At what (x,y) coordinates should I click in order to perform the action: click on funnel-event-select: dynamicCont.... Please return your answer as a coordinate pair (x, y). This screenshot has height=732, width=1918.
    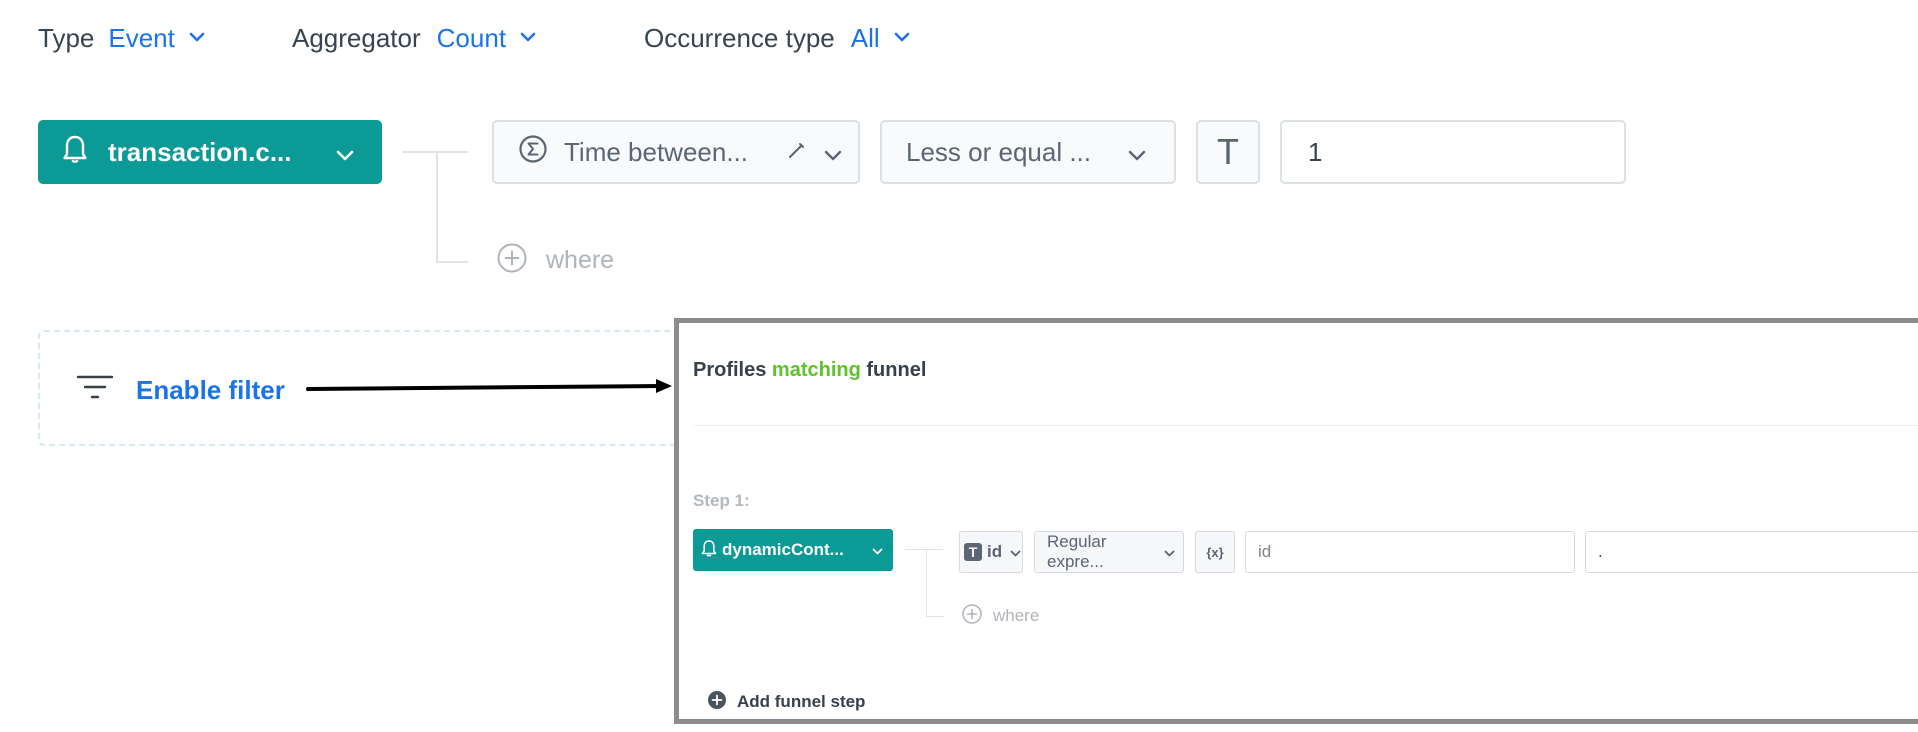
    Looking at the image, I should click on (793, 550).